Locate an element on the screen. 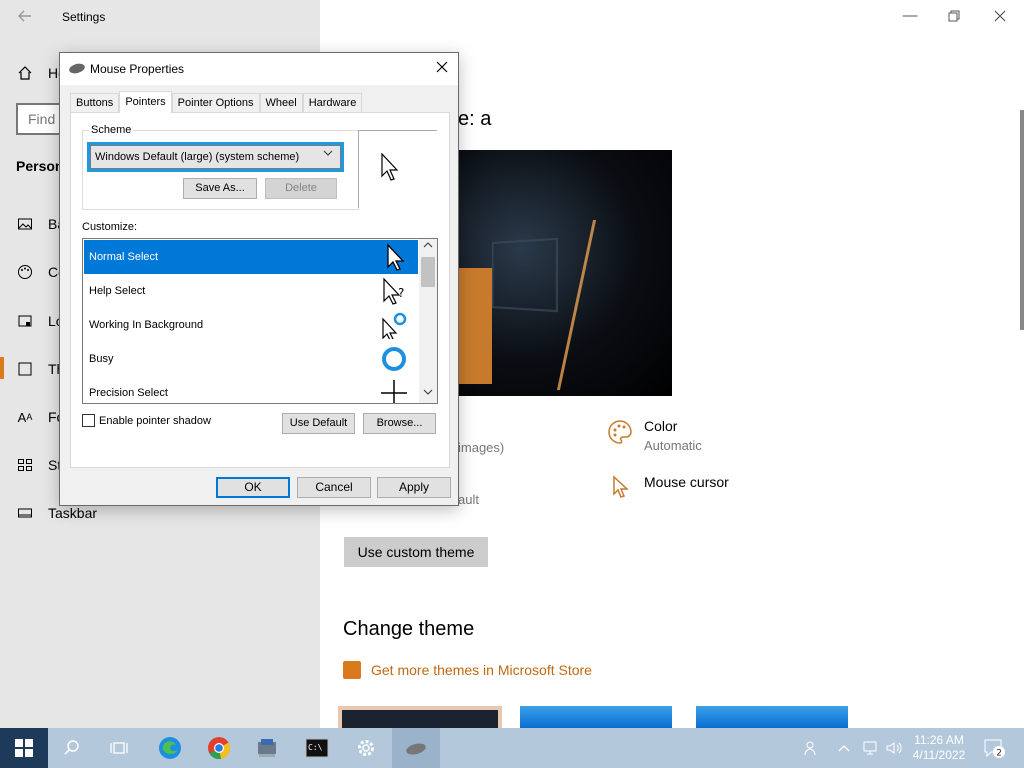 The width and height of the screenshot is (1024, 768). themes-icon is located at coordinates (25, 369).